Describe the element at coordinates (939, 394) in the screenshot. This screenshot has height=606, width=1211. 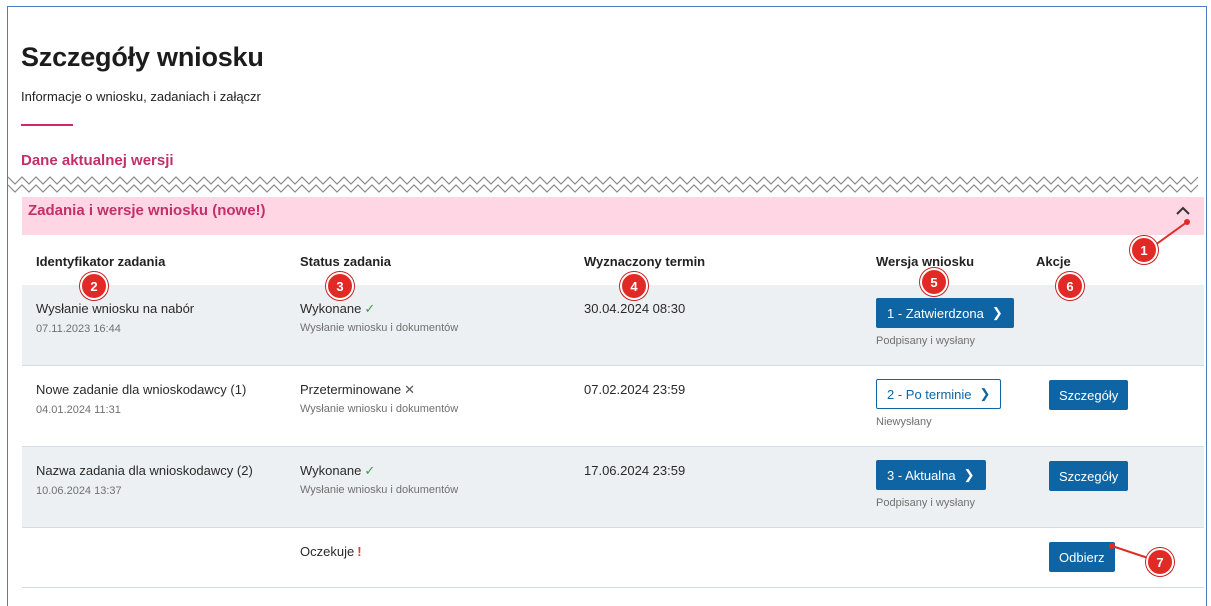
I see `version-2-button: 2 - Po terminie ❯` at that location.